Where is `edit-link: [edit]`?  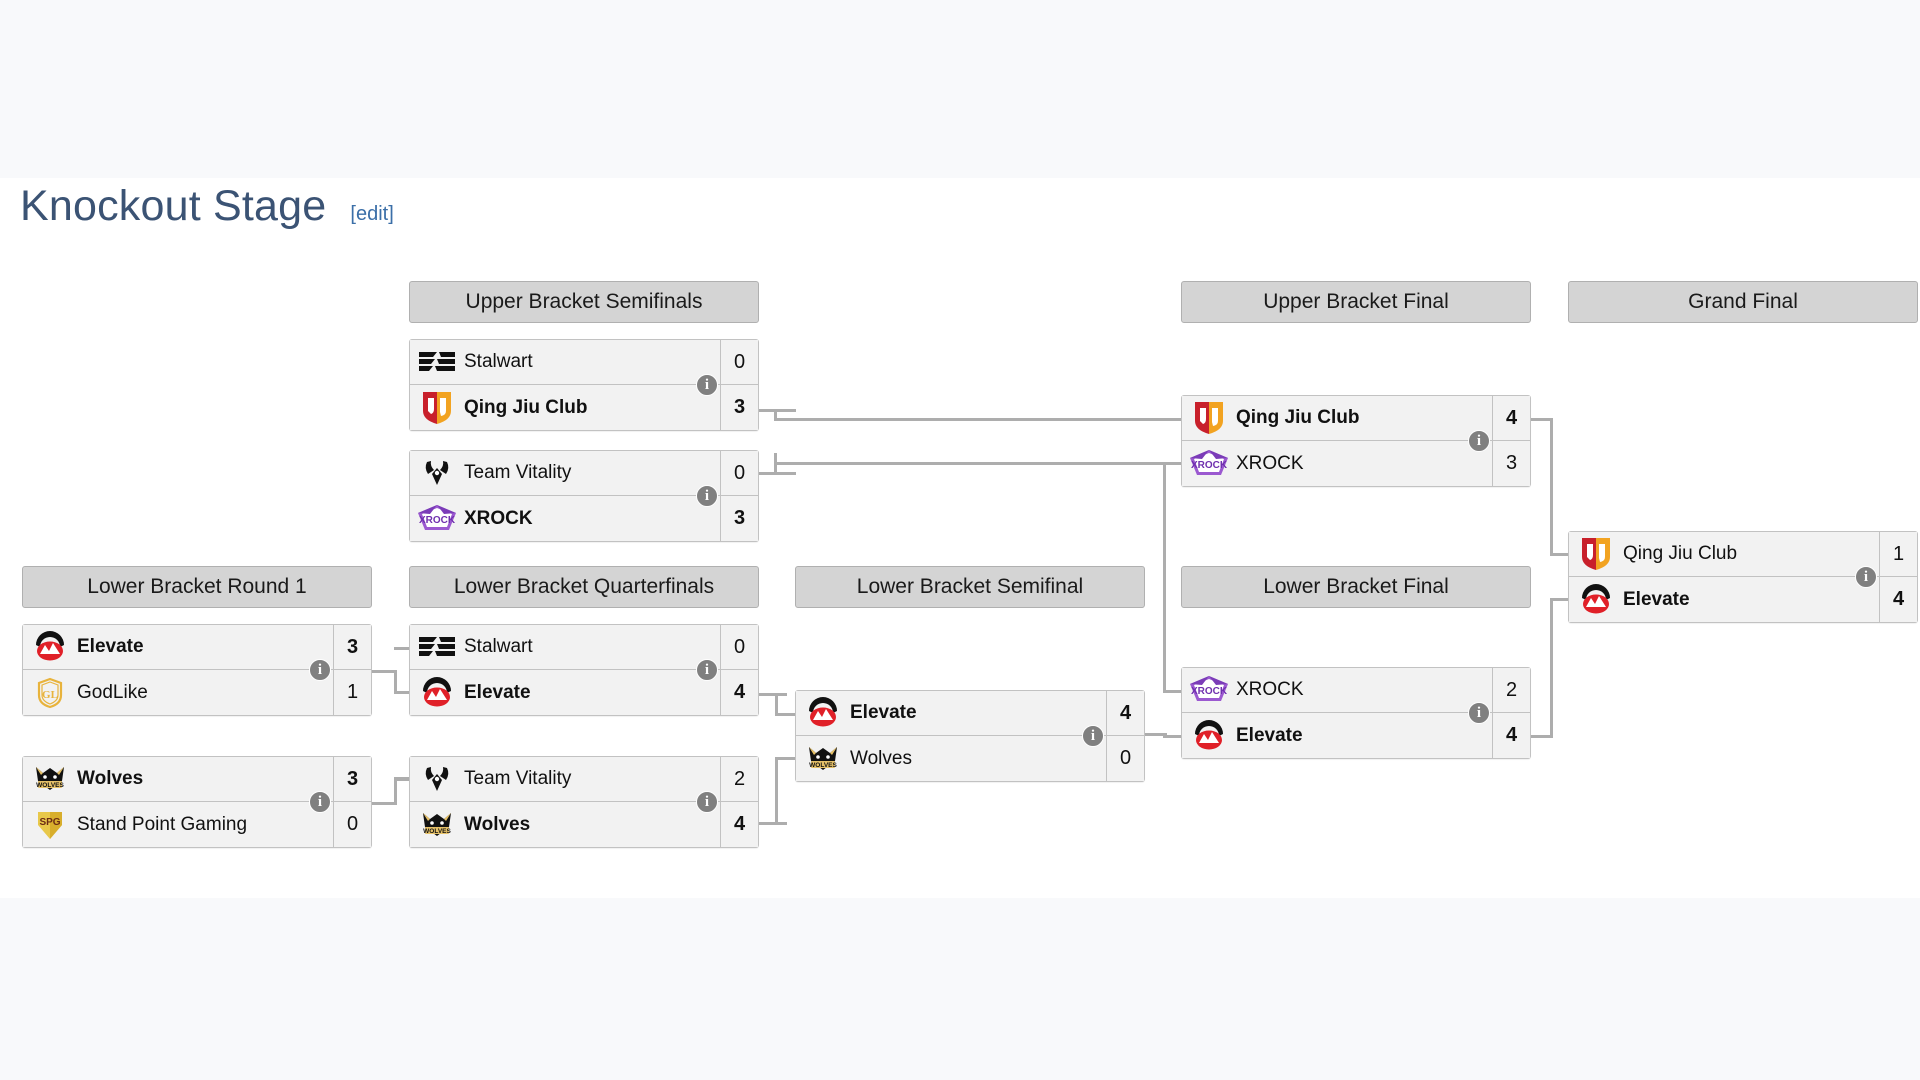 edit-link: [edit] is located at coordinates (371, 214).